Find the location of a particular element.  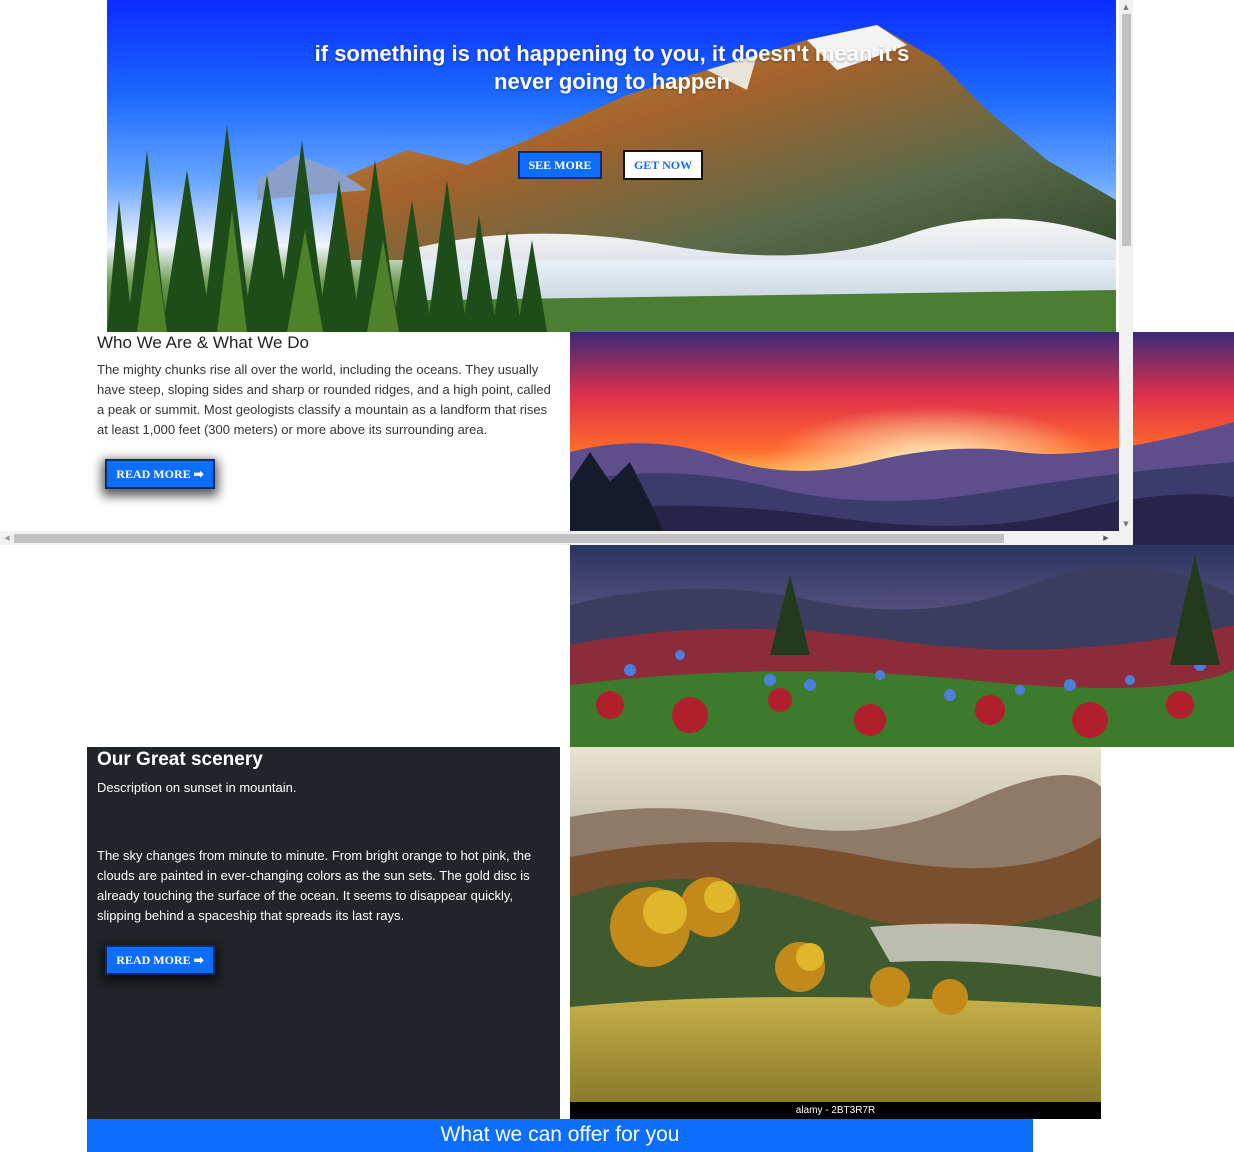

offer-heading: What we can offer for you is located at coordinates (560, 1135).